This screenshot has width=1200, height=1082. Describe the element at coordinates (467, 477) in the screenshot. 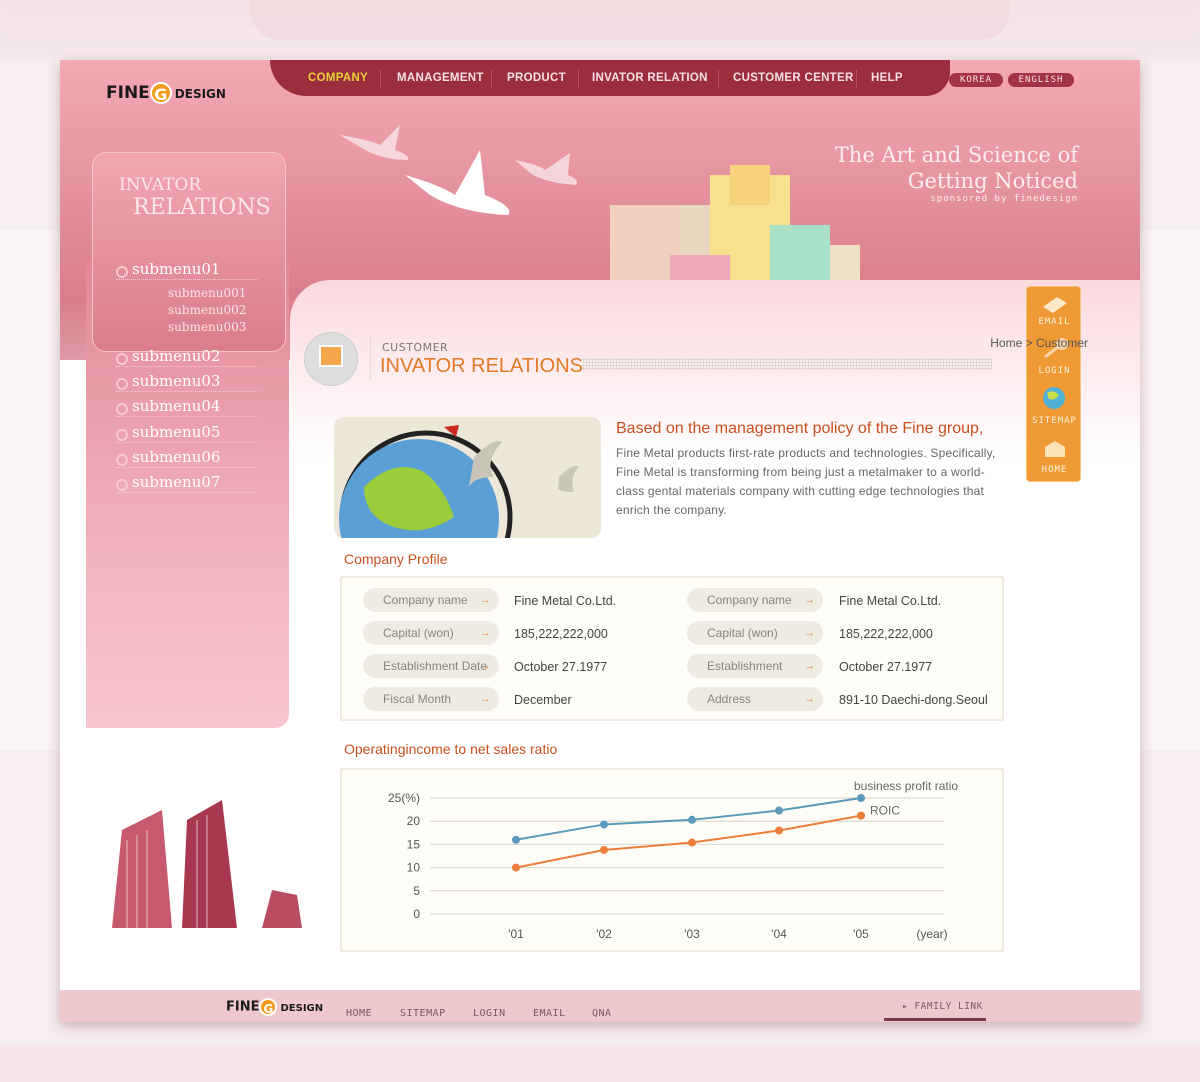

I see `globe-image` at that location.